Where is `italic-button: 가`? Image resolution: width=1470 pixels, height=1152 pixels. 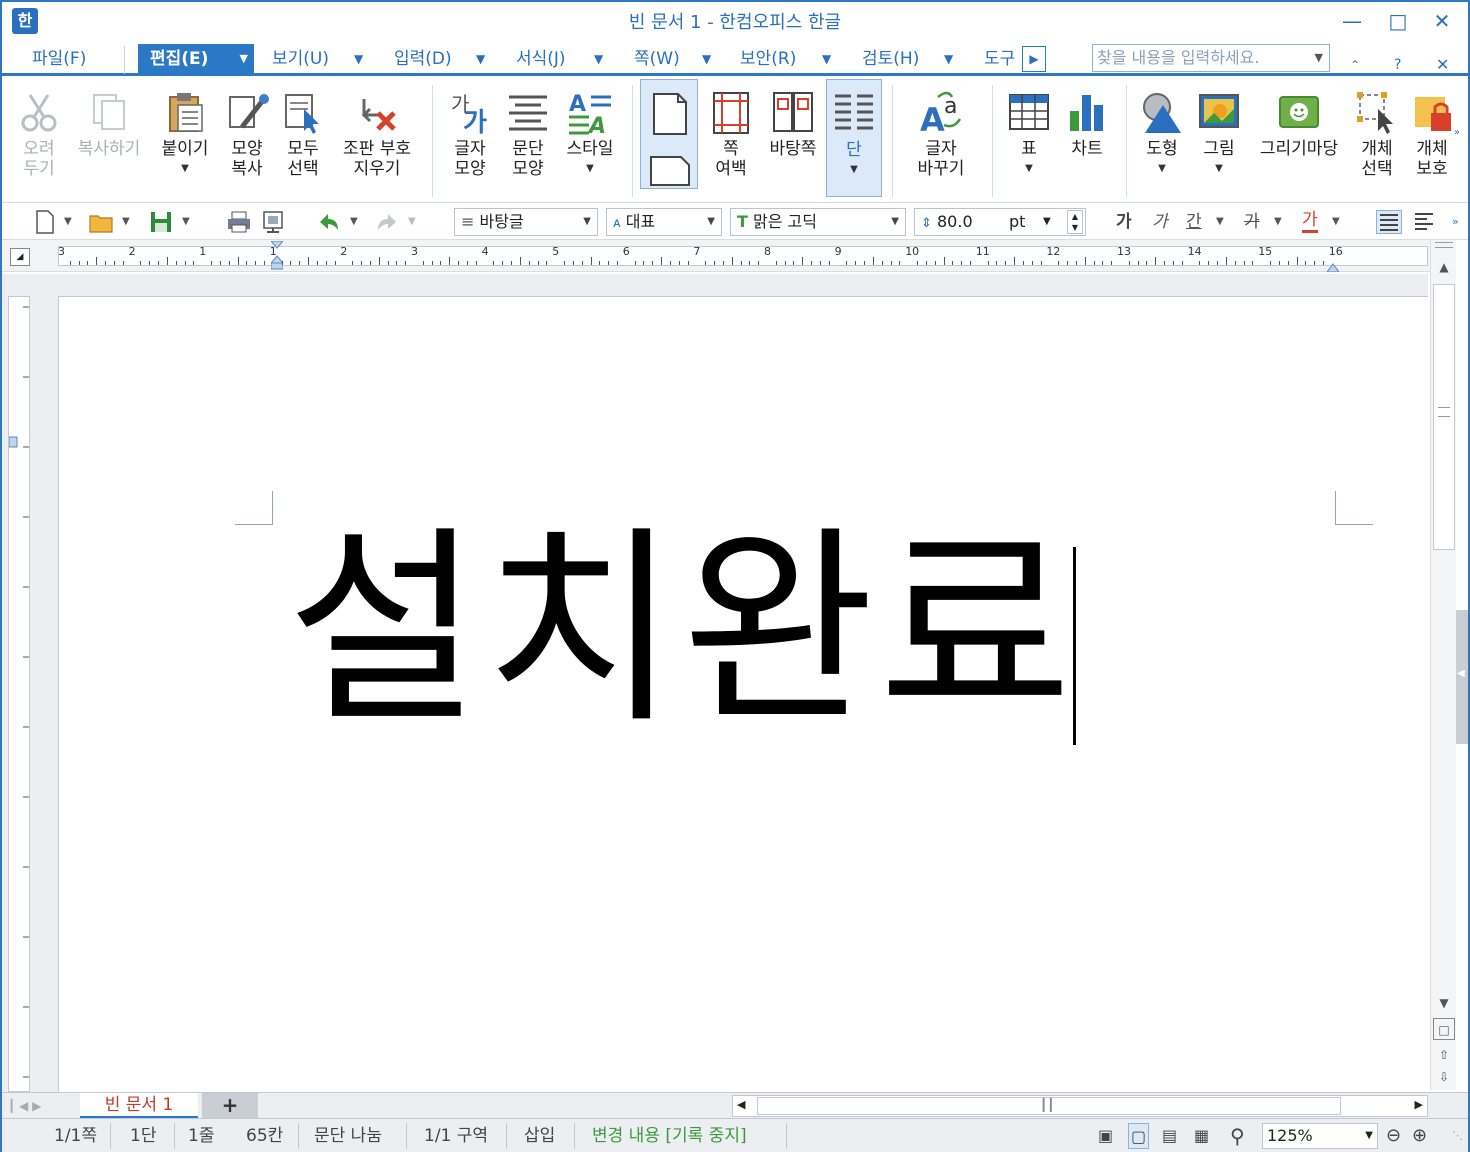
italic-button: 가 is located at coordinates (1160, 222).